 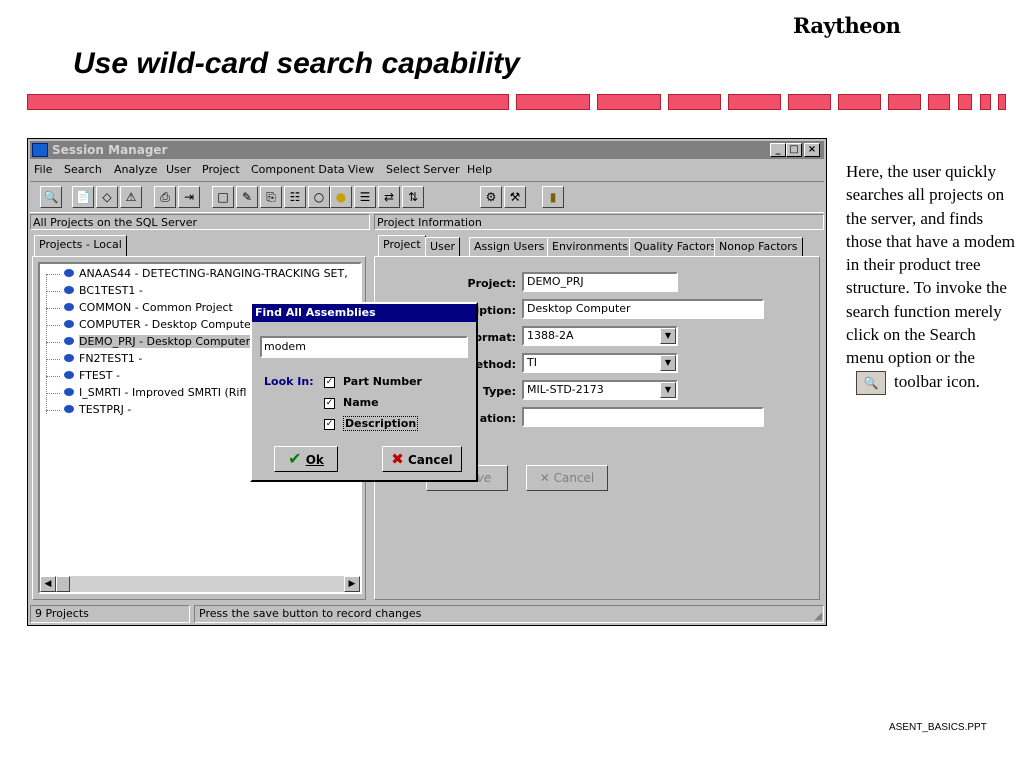 What do you see at coordinates (148, 325) in the screenshot?
I see `tree-item: COMPUTER - Desktop Compute` at bounding box center [148, 325].